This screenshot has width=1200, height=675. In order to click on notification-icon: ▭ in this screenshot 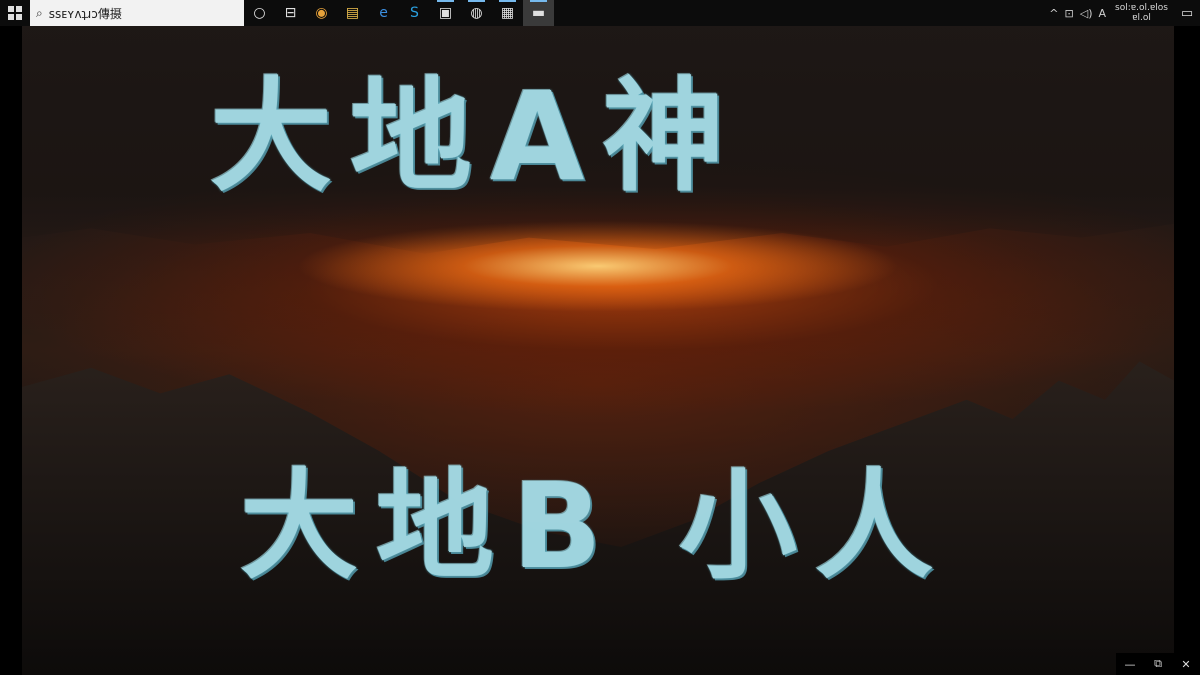, I will do `click(1187, 13)`.